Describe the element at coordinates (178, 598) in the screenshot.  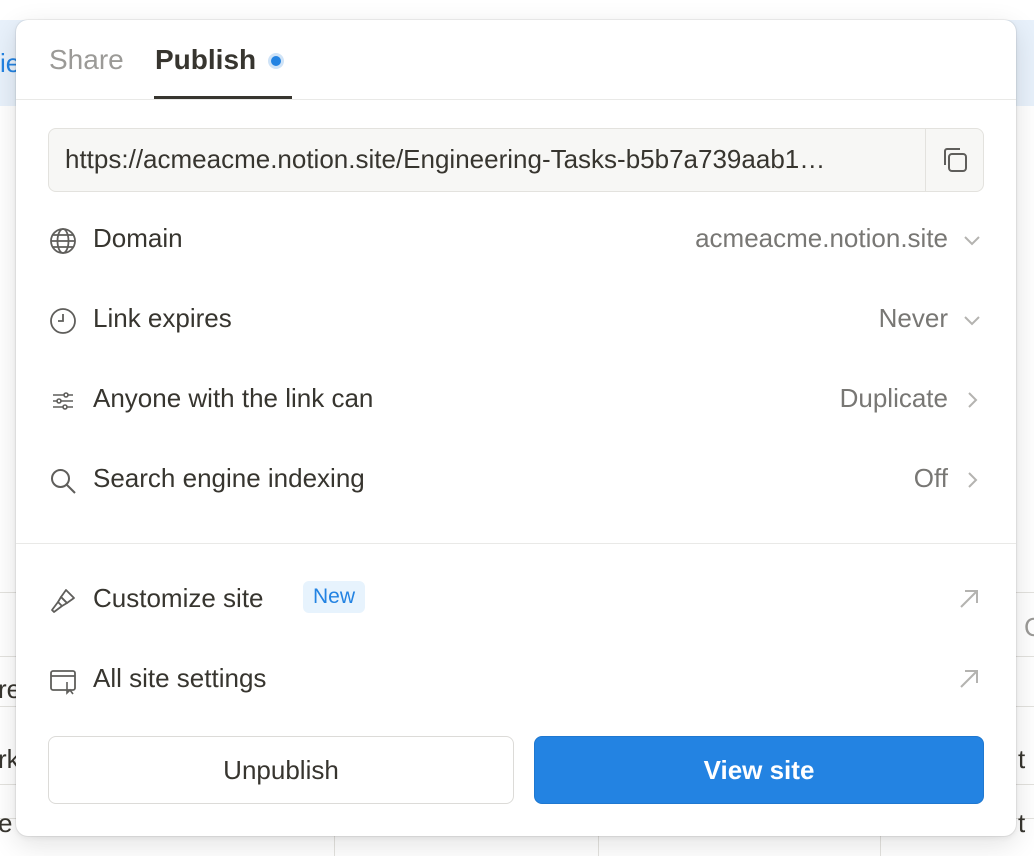
I see `customize-site-label: Customize site` at that location.